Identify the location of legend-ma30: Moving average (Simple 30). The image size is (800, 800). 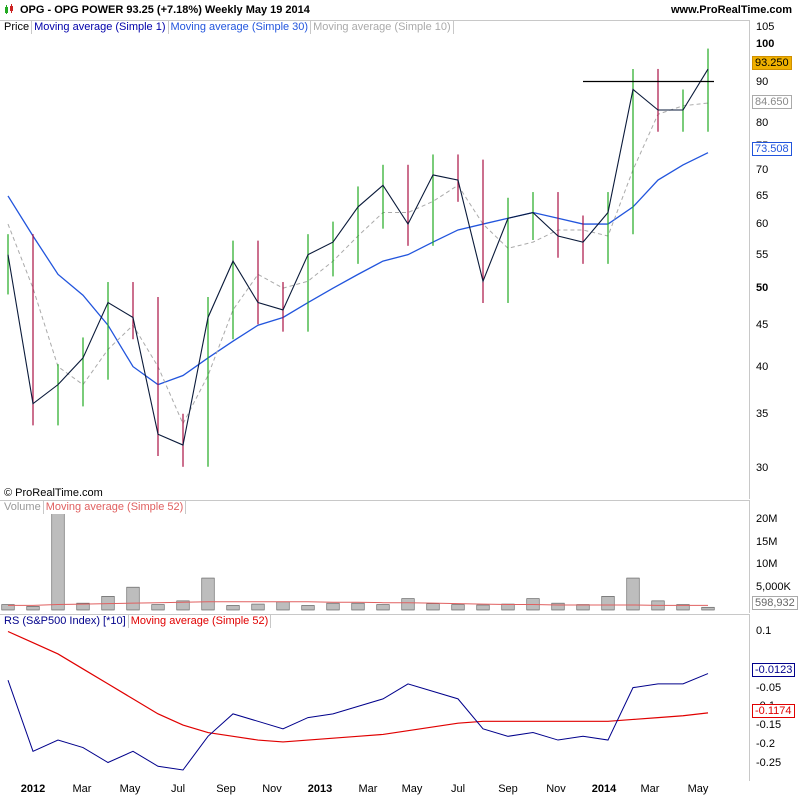
(240, 27).